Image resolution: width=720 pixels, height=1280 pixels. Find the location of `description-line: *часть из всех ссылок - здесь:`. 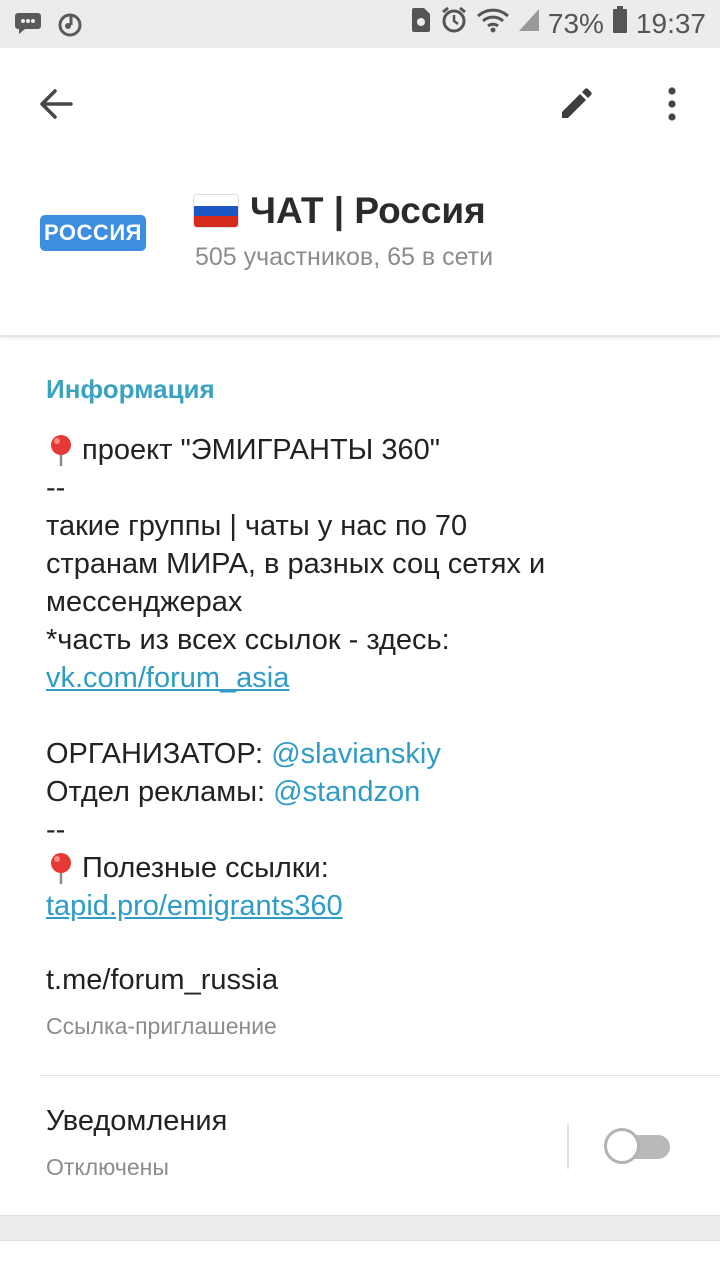

description-line: *часть из всех ссылок - здесь: is located at coordinates (248, 640).